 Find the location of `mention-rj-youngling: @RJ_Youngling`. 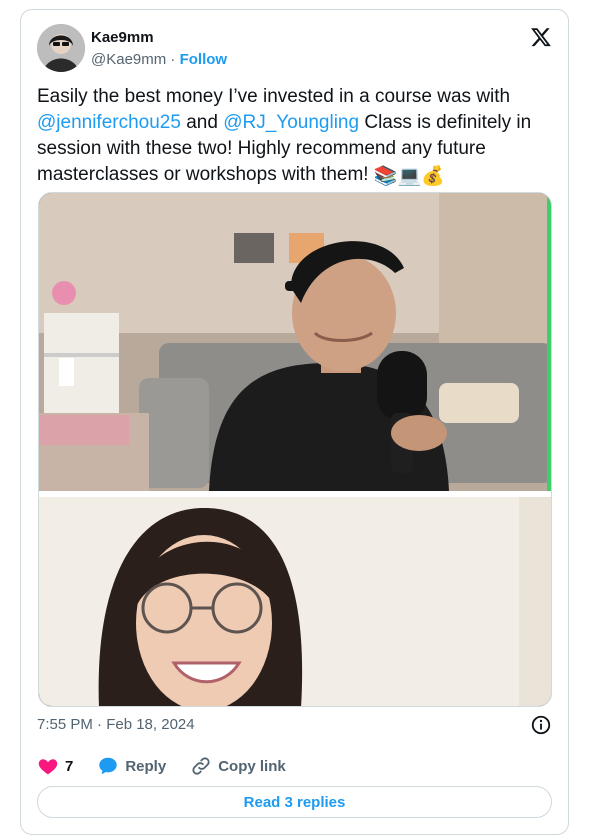

mention-rj-youngling: @RJ_Youngling is located at coordinates (291, 122).